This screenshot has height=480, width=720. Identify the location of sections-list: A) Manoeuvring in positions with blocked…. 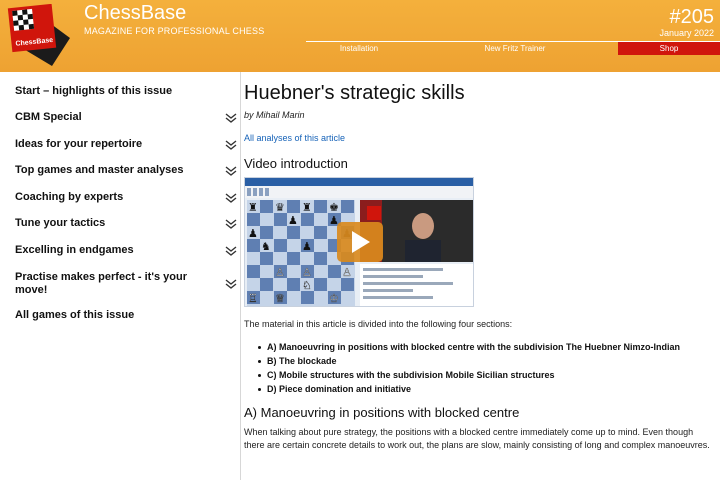
(469, 368).